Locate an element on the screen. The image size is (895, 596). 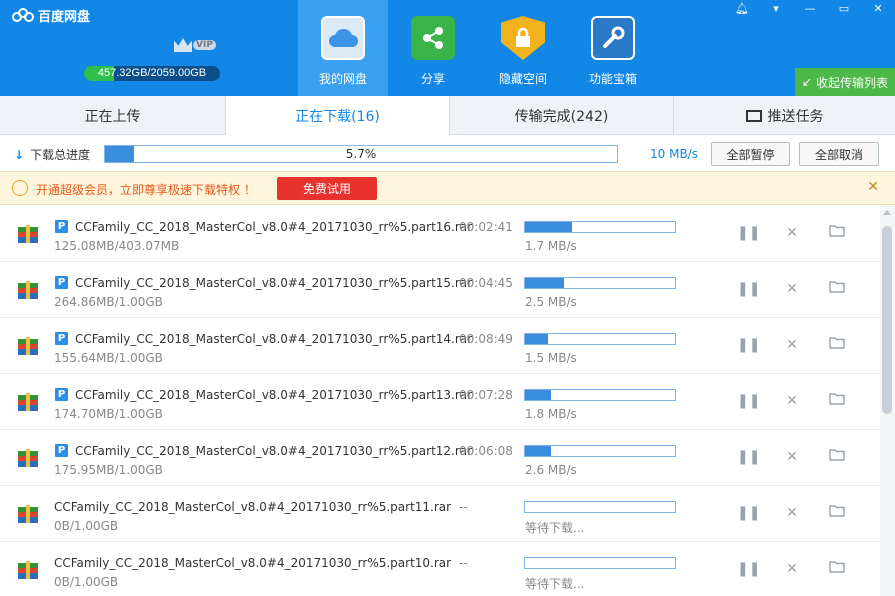
window-controls: 🔔︎ ▾ — ▭ ✕ is located at coordinates (810, 8).